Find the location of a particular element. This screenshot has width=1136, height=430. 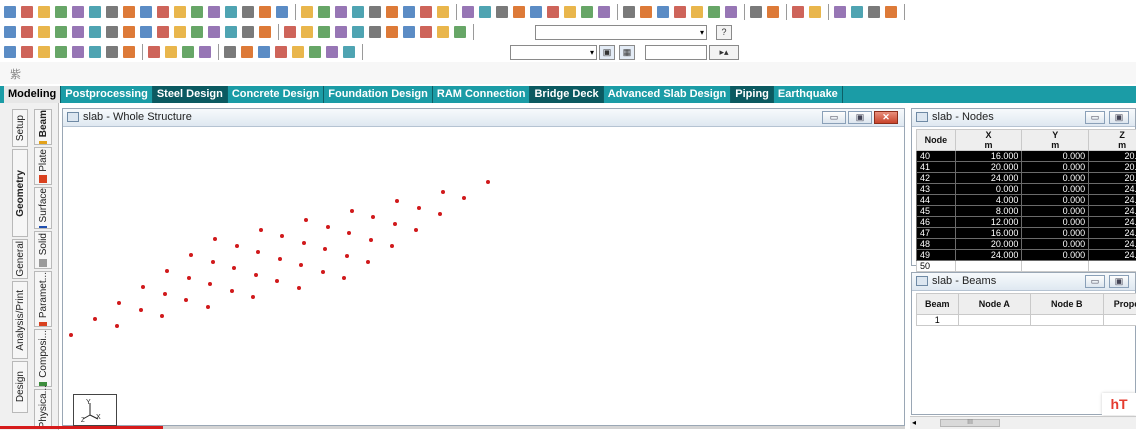

table-row: 430.0000.00024.000 is located at coordinates (1026, 189).